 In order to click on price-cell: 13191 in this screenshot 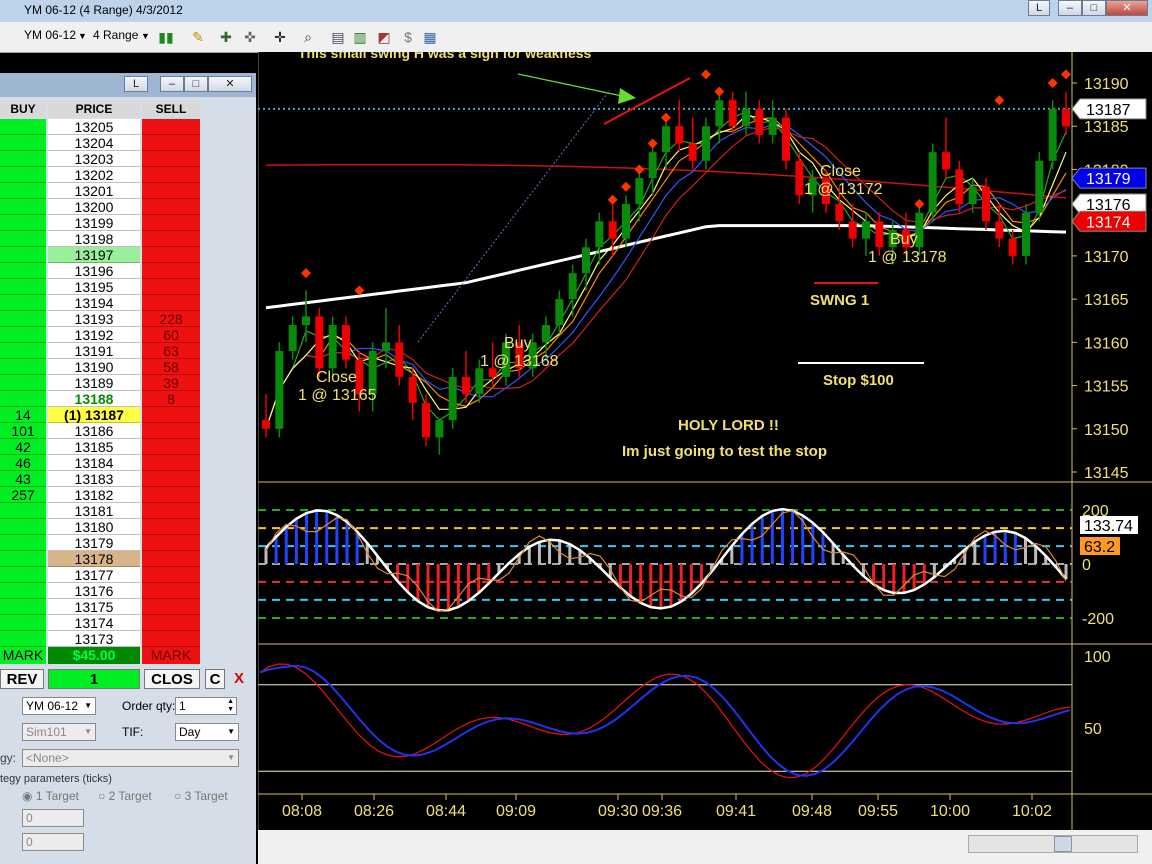, I will do `click(94, 351)`.